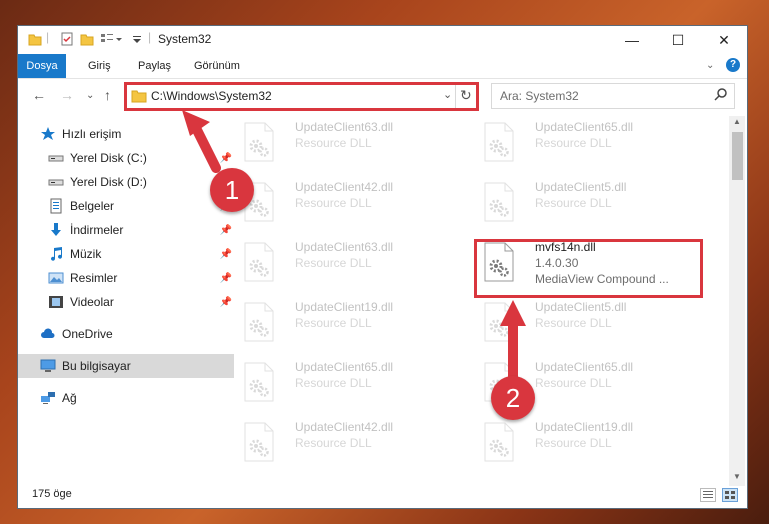 This screenshot has height=524, width=769. Describe the element at coordinates (206, 148) in the screenshot. I see `arrow-1-shaft` at that location.